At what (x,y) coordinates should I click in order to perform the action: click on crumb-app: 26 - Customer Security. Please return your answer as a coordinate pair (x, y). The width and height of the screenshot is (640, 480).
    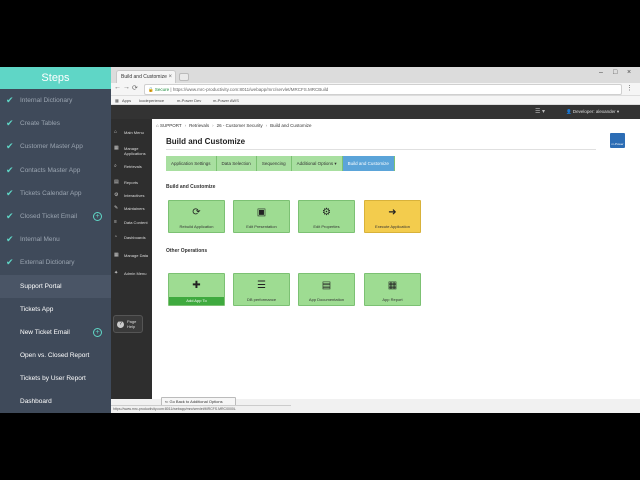
    Looking at the image, I should click on (240, 125).